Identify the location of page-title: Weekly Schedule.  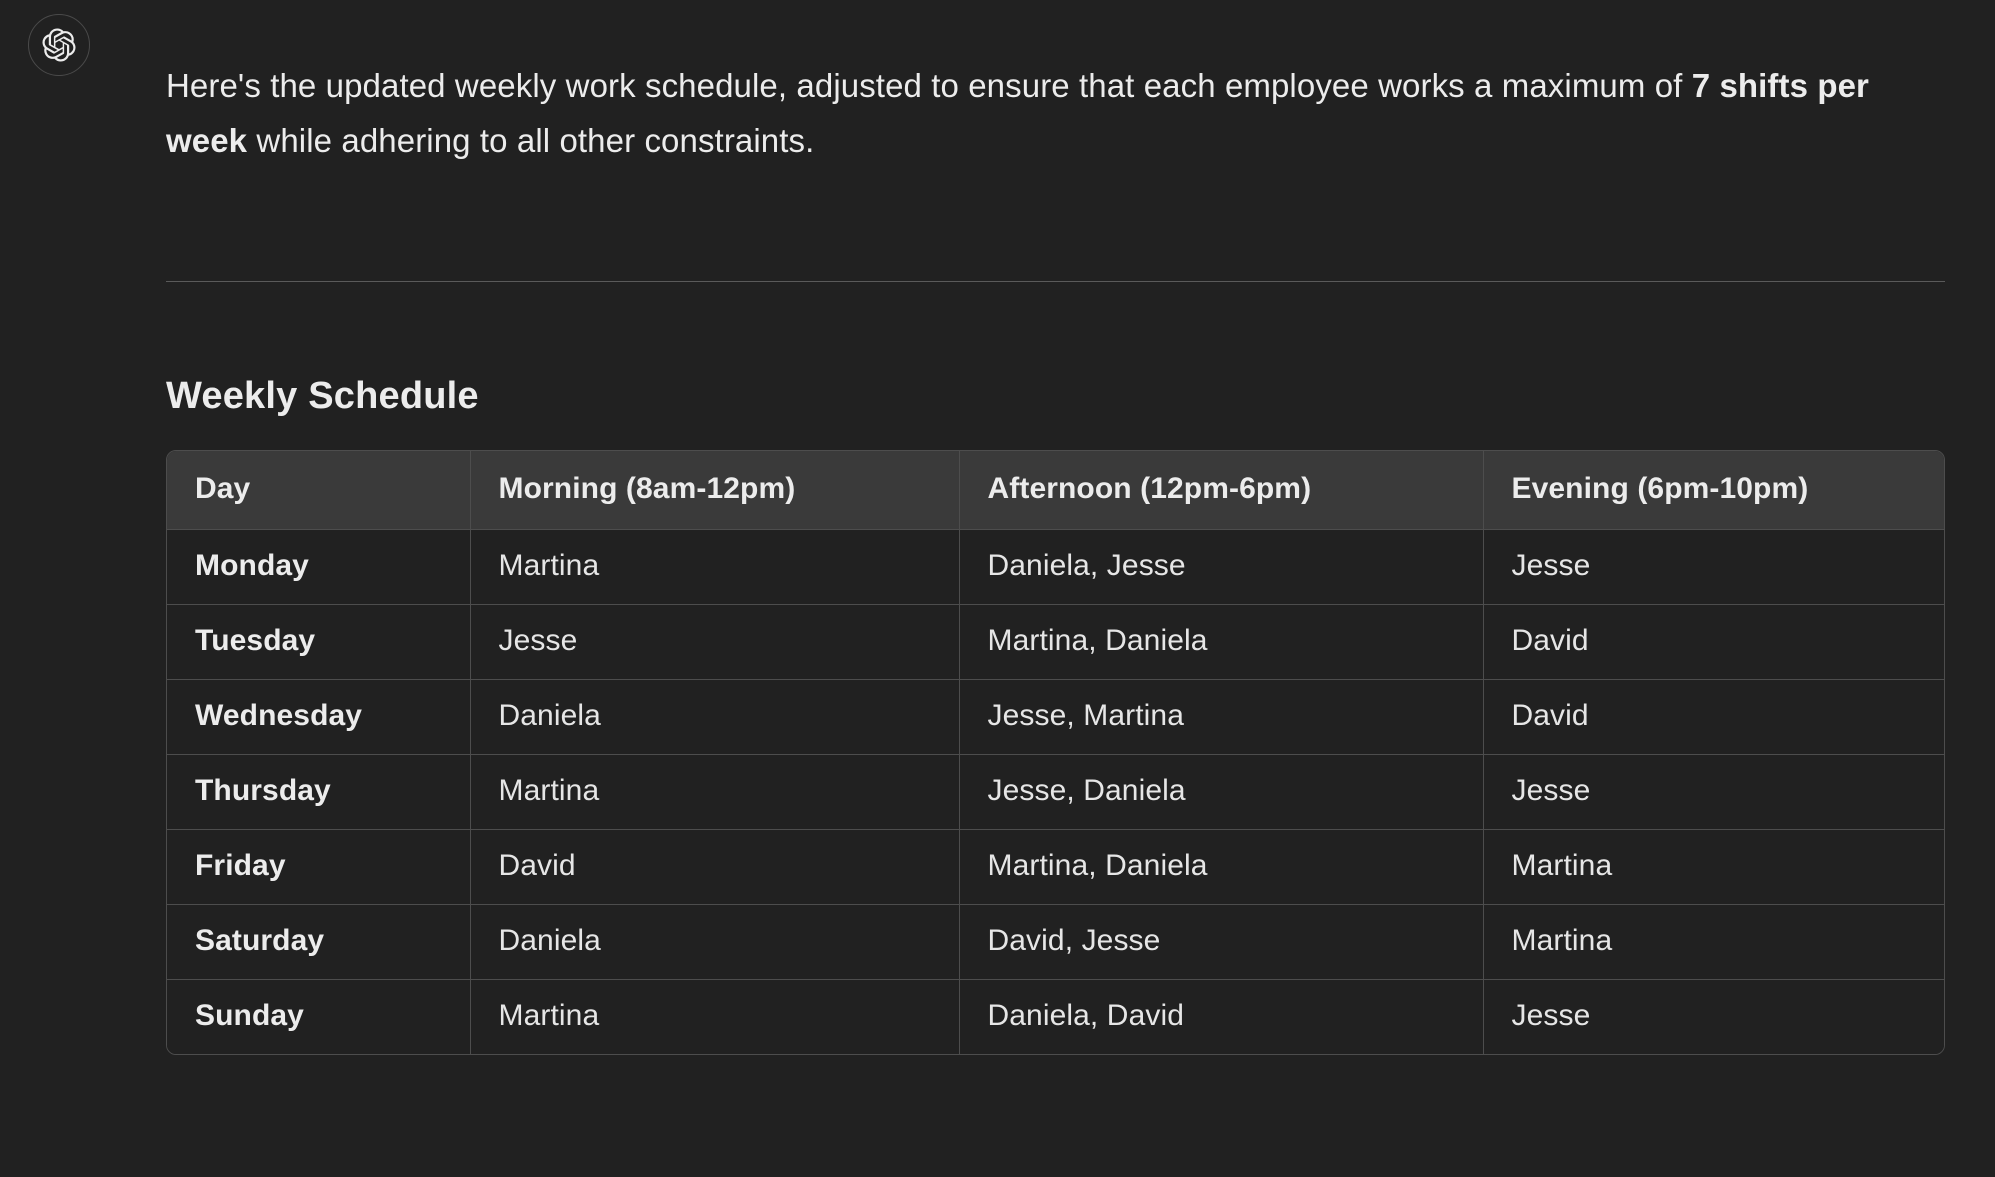
(322, 395).